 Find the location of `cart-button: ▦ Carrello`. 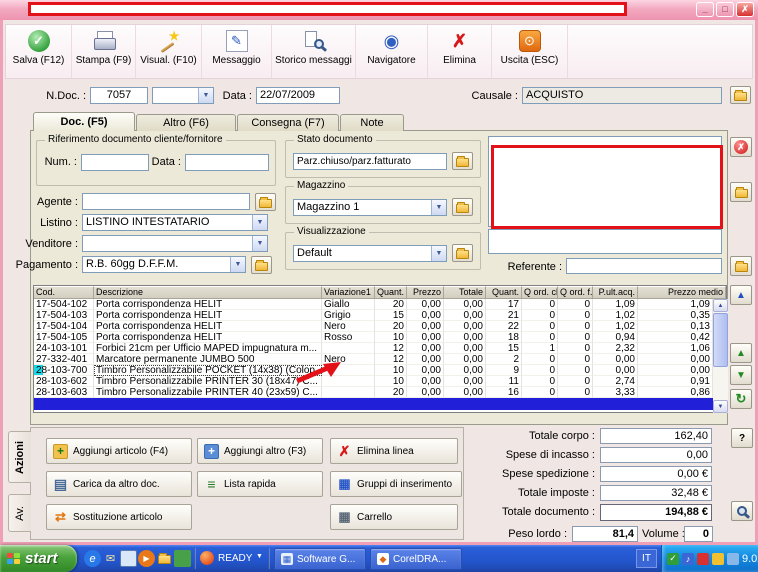

cart-button: ▦ Carrello is located at coordinates (394, 517).